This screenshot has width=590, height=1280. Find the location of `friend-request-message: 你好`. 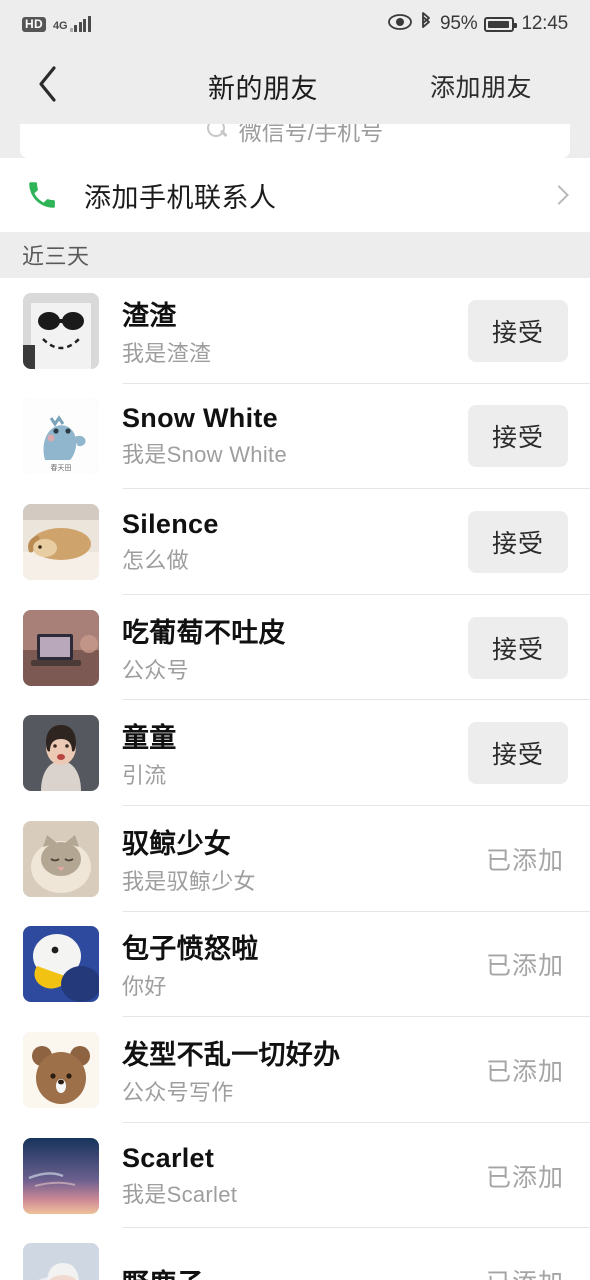

friend-request-message: 你好 is located at coordinates (144, 987).